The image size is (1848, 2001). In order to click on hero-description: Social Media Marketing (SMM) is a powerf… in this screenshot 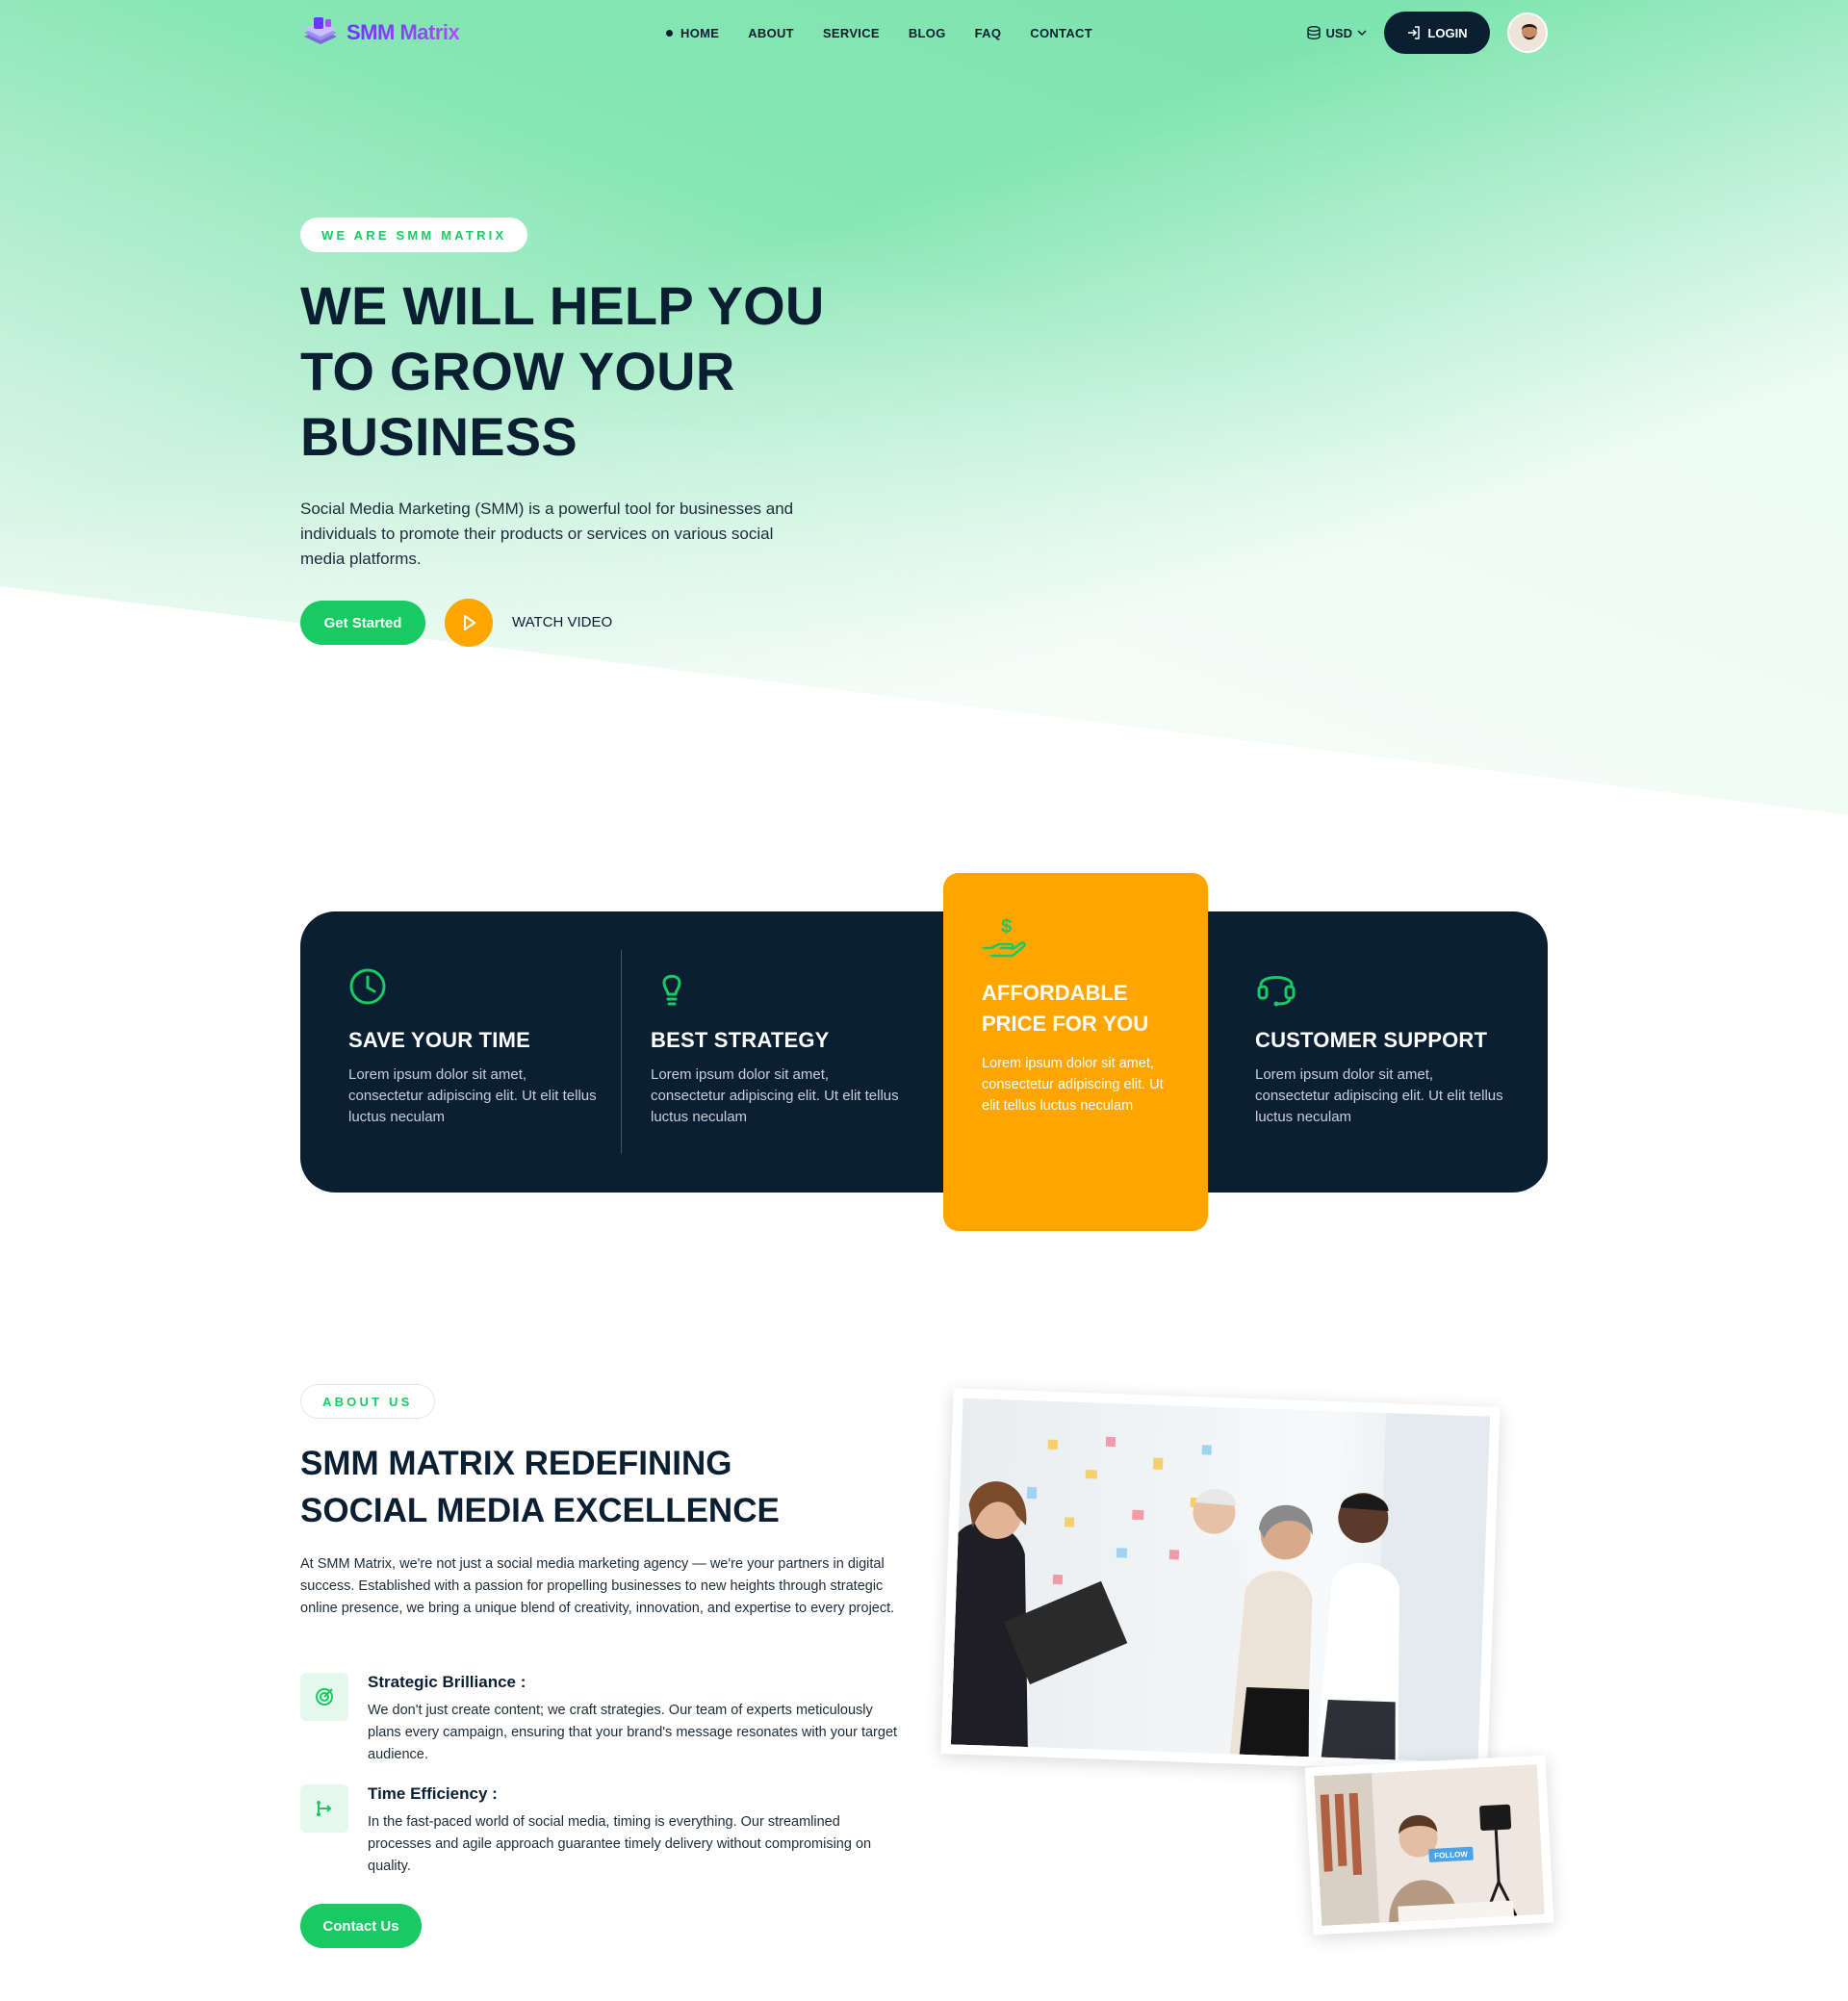, I will do `click(547, 534)`.